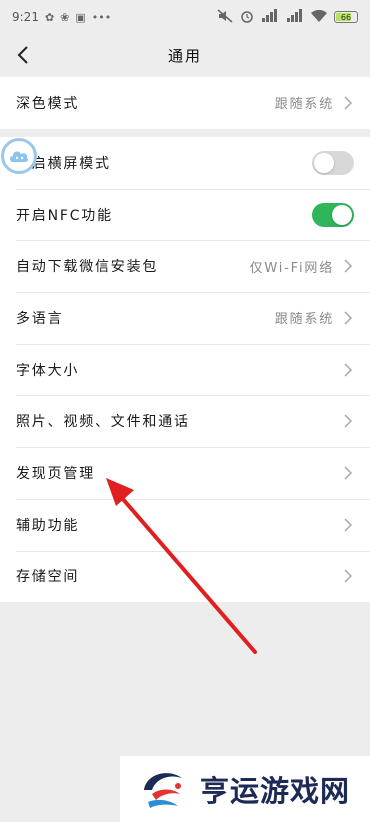 The image size is (370, 822). I want to click on nfc-toggle, so click(333, 214).